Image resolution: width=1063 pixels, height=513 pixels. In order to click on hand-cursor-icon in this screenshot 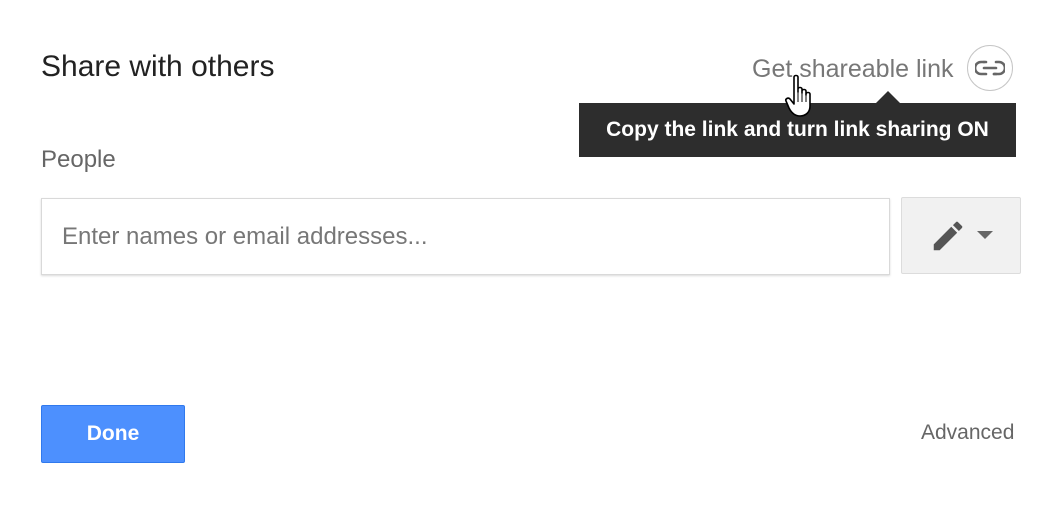, I will do `click(798, 95)`.